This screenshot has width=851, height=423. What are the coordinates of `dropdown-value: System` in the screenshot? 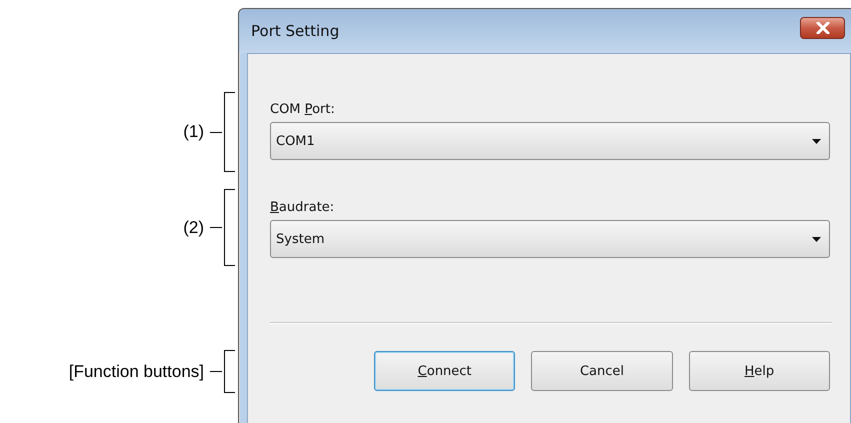 It's located at (300, 239).